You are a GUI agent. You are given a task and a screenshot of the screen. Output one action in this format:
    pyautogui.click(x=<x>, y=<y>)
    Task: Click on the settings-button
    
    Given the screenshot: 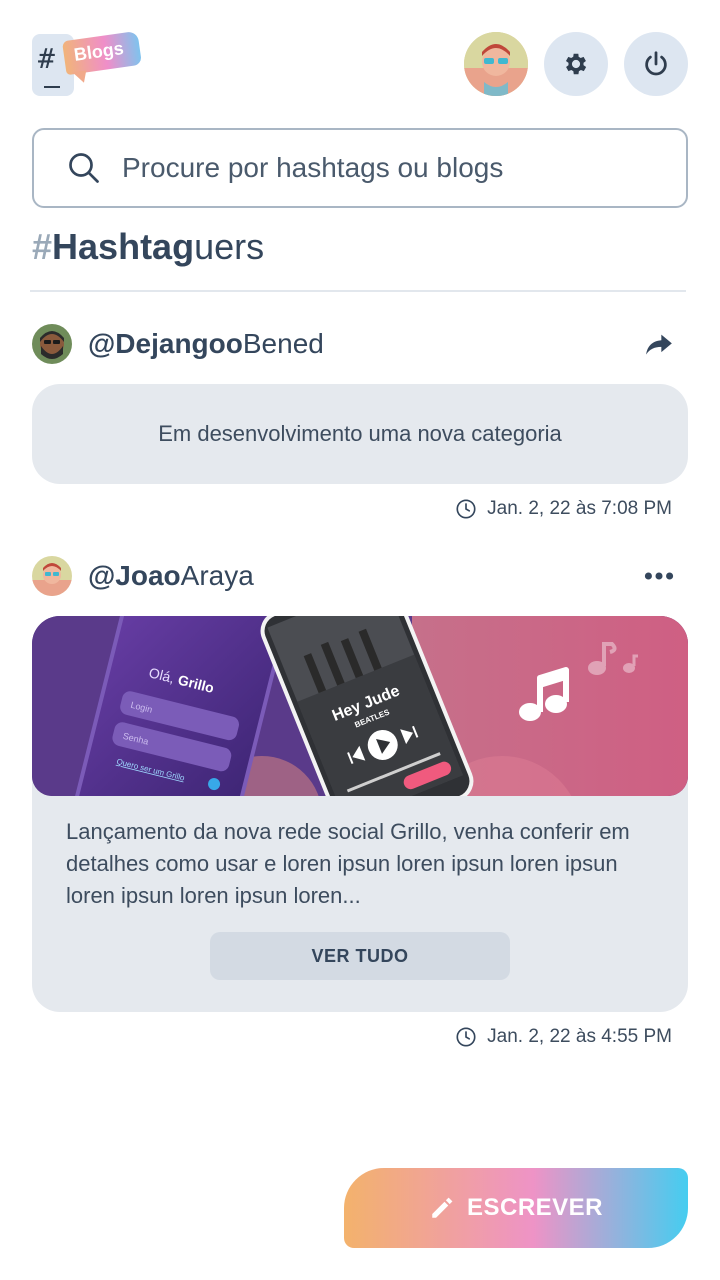 What is the action you would take?
    pyautogui.click(x=576, y=64)
    